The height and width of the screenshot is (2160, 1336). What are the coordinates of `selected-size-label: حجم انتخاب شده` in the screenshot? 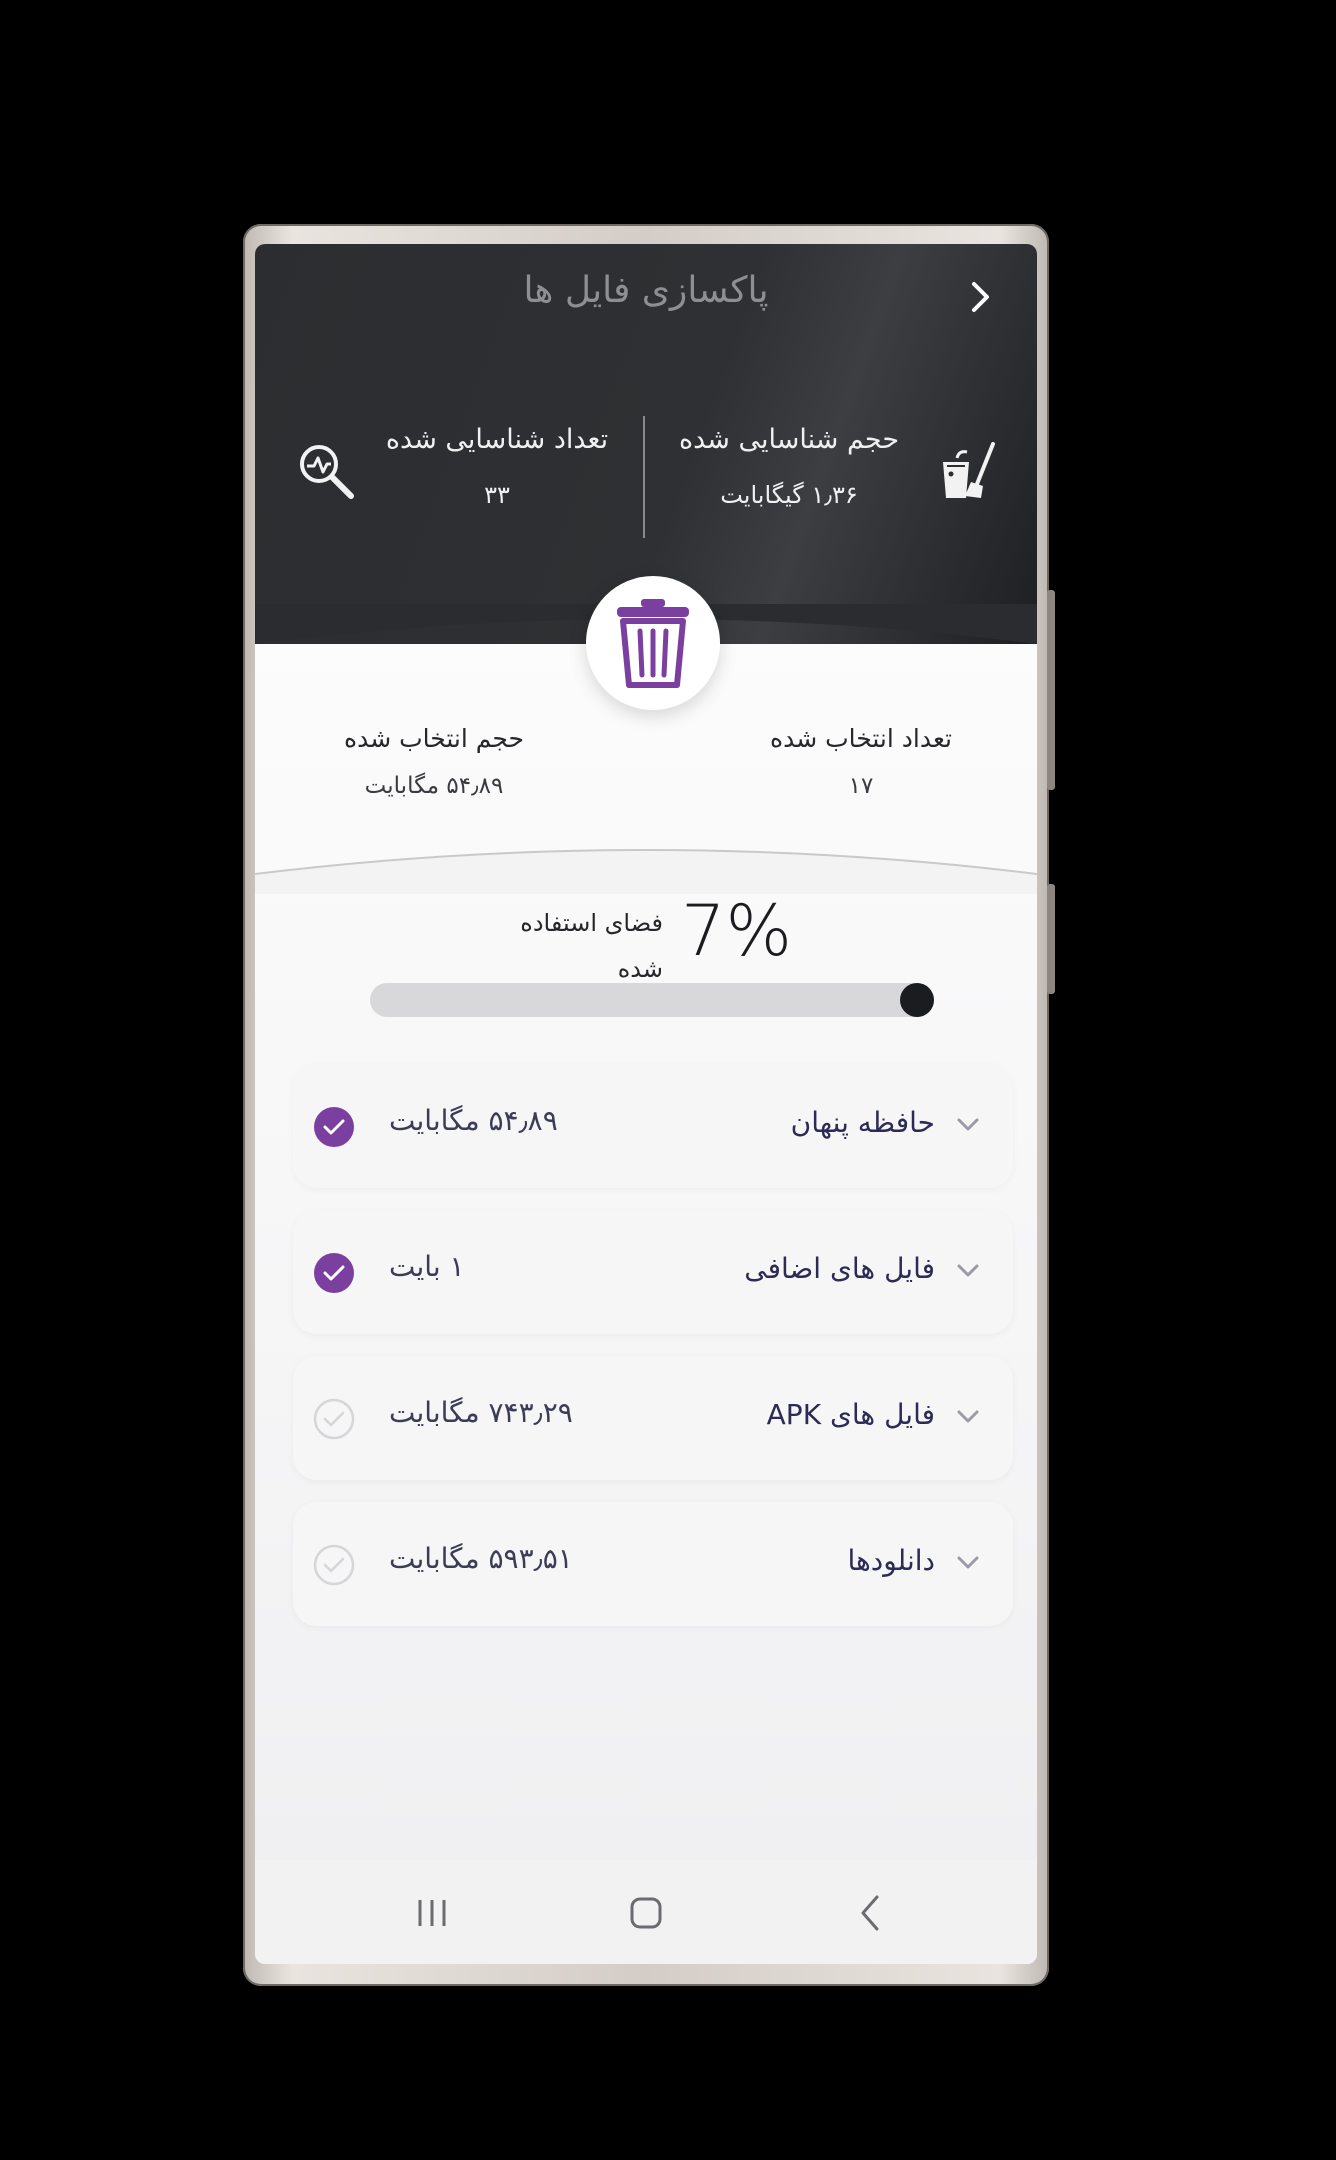 It's located at (434, 738).